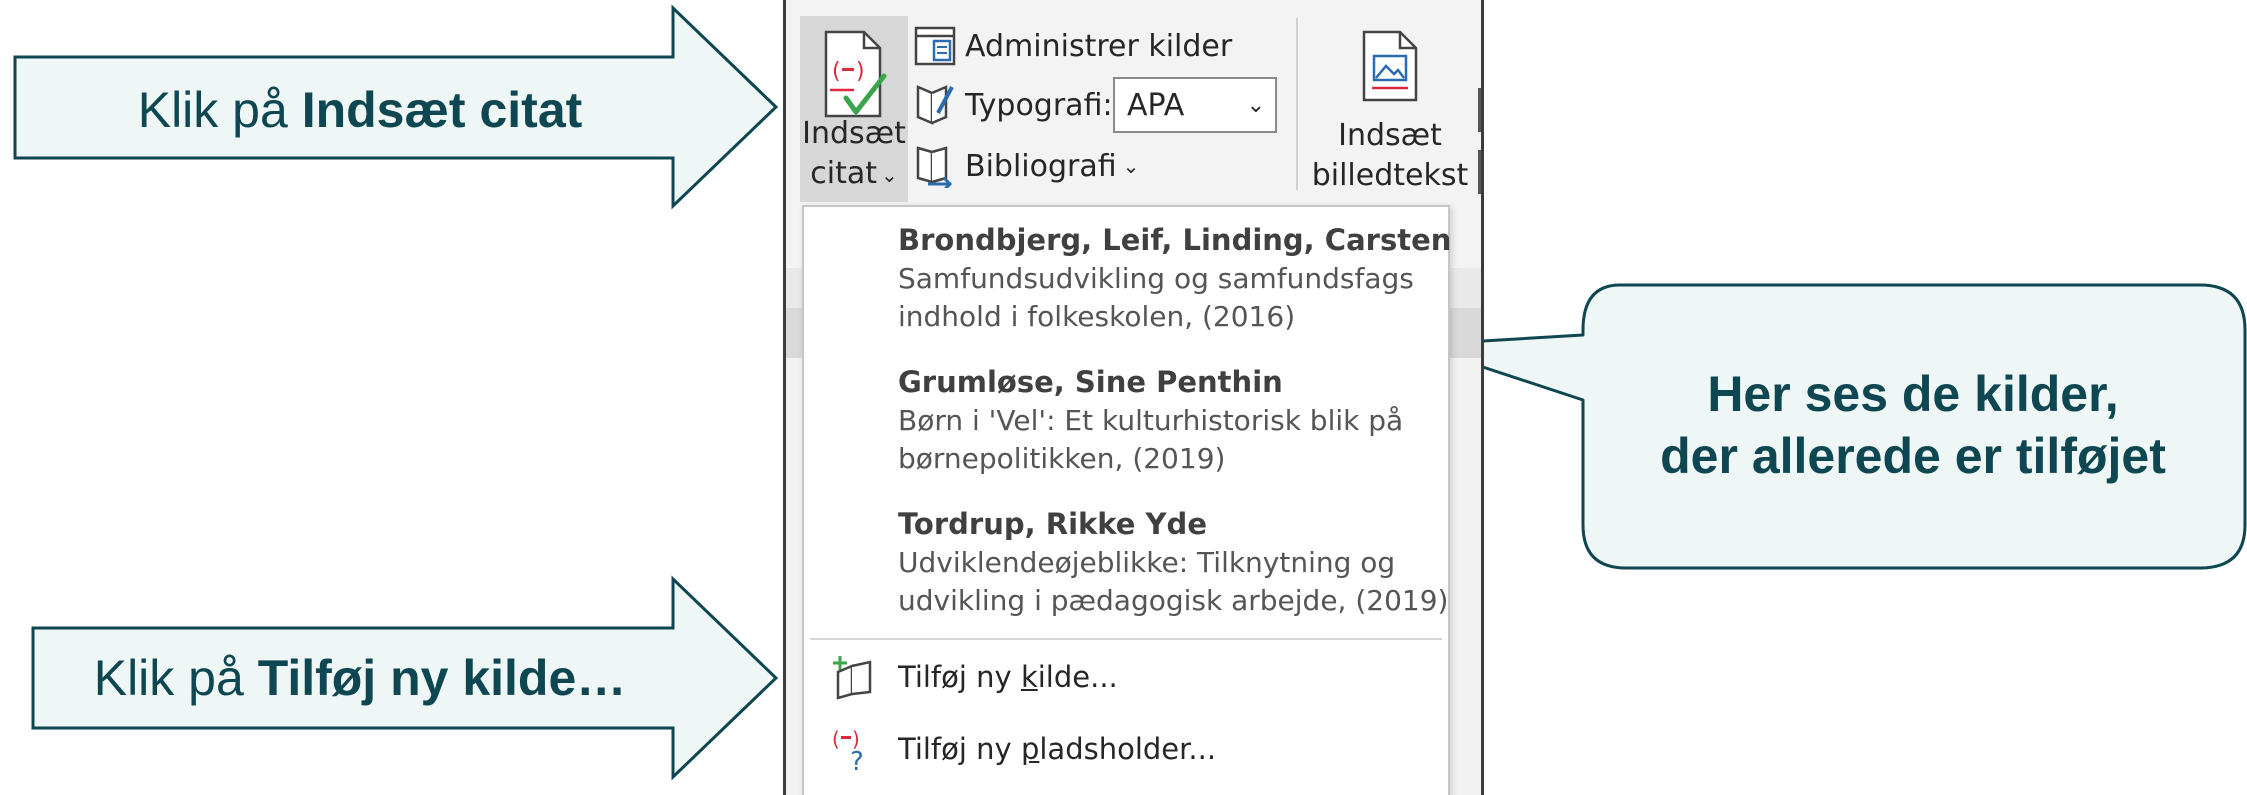  What do you see at coordinates (442, 110) in the screenshot?
I see `callout-insert-citation-bold: Indsæt citat` at bounding box center [442, 110].